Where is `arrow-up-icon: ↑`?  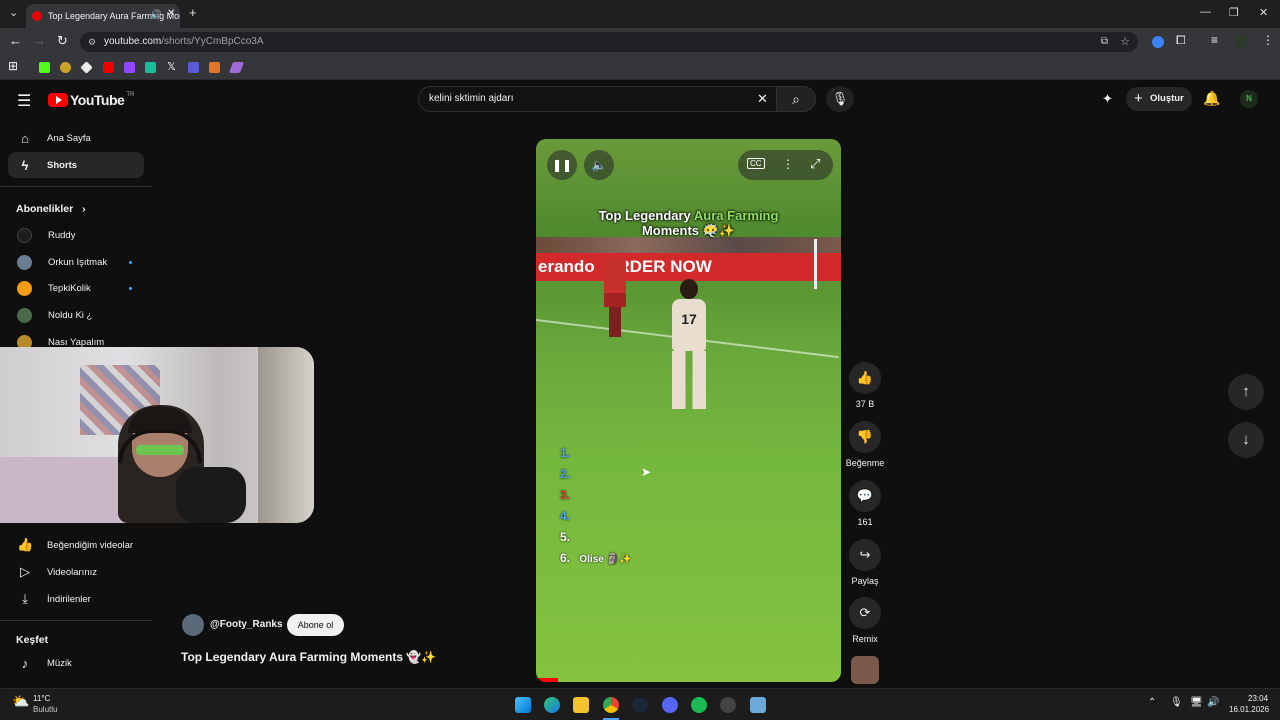 arrow-up-icon: ↑ is located at coordinates (1246, 391).